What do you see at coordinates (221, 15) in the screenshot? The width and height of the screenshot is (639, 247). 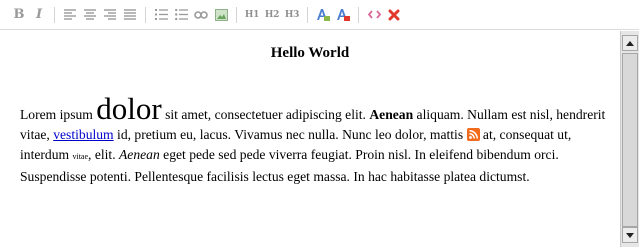 I see `image-icon` at bounding box center [221, 15].